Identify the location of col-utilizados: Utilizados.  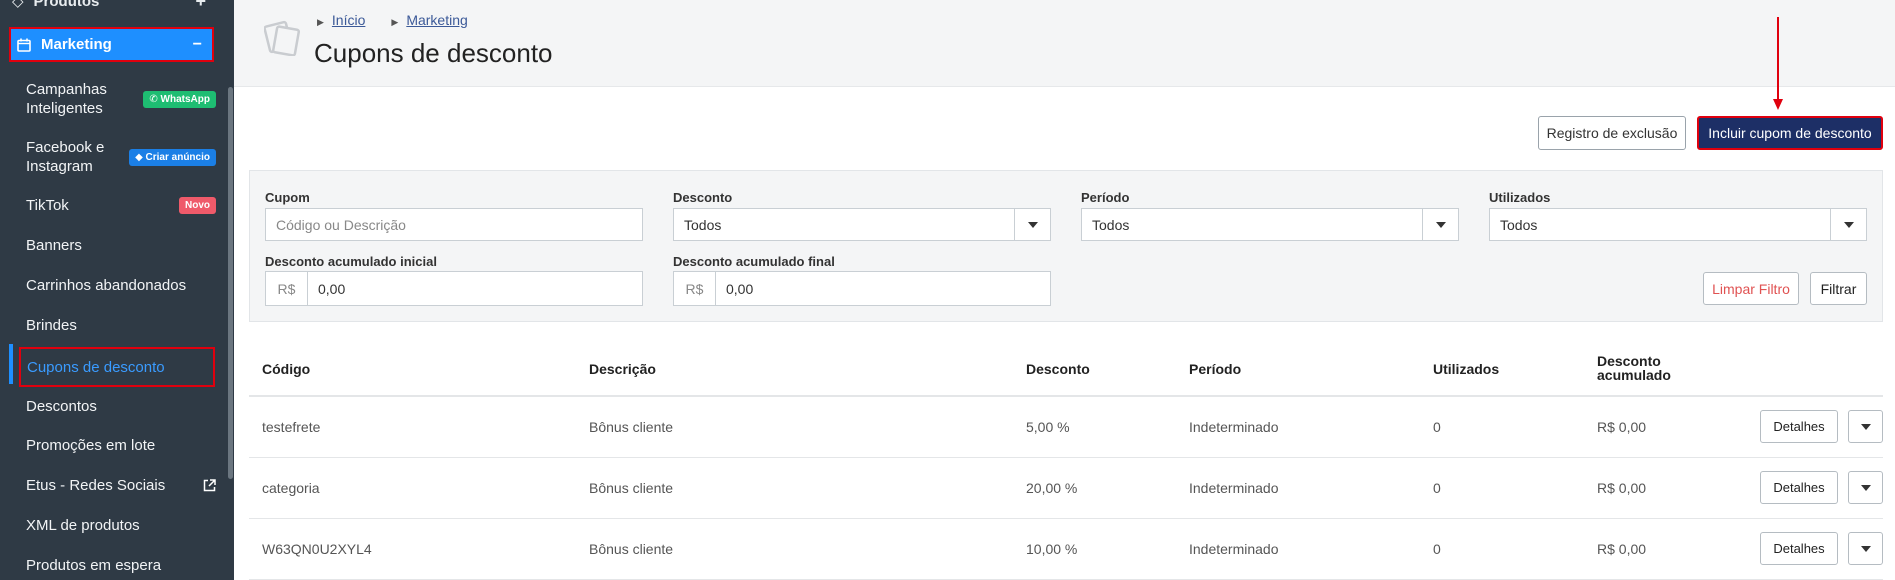
(1466, 369).